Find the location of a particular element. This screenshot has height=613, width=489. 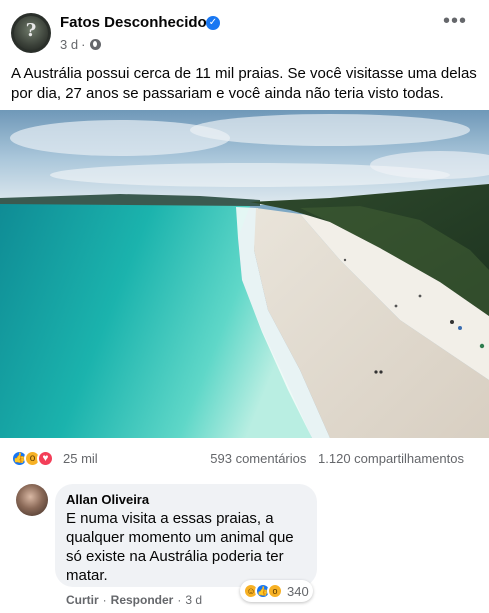

more-options-icon: ••• is located at coordinates (455, 21).